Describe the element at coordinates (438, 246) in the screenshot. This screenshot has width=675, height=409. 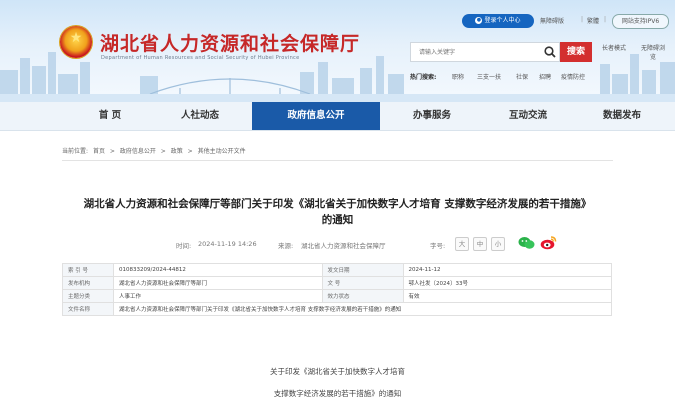
I see `font-size-label: 字号:` at that location.